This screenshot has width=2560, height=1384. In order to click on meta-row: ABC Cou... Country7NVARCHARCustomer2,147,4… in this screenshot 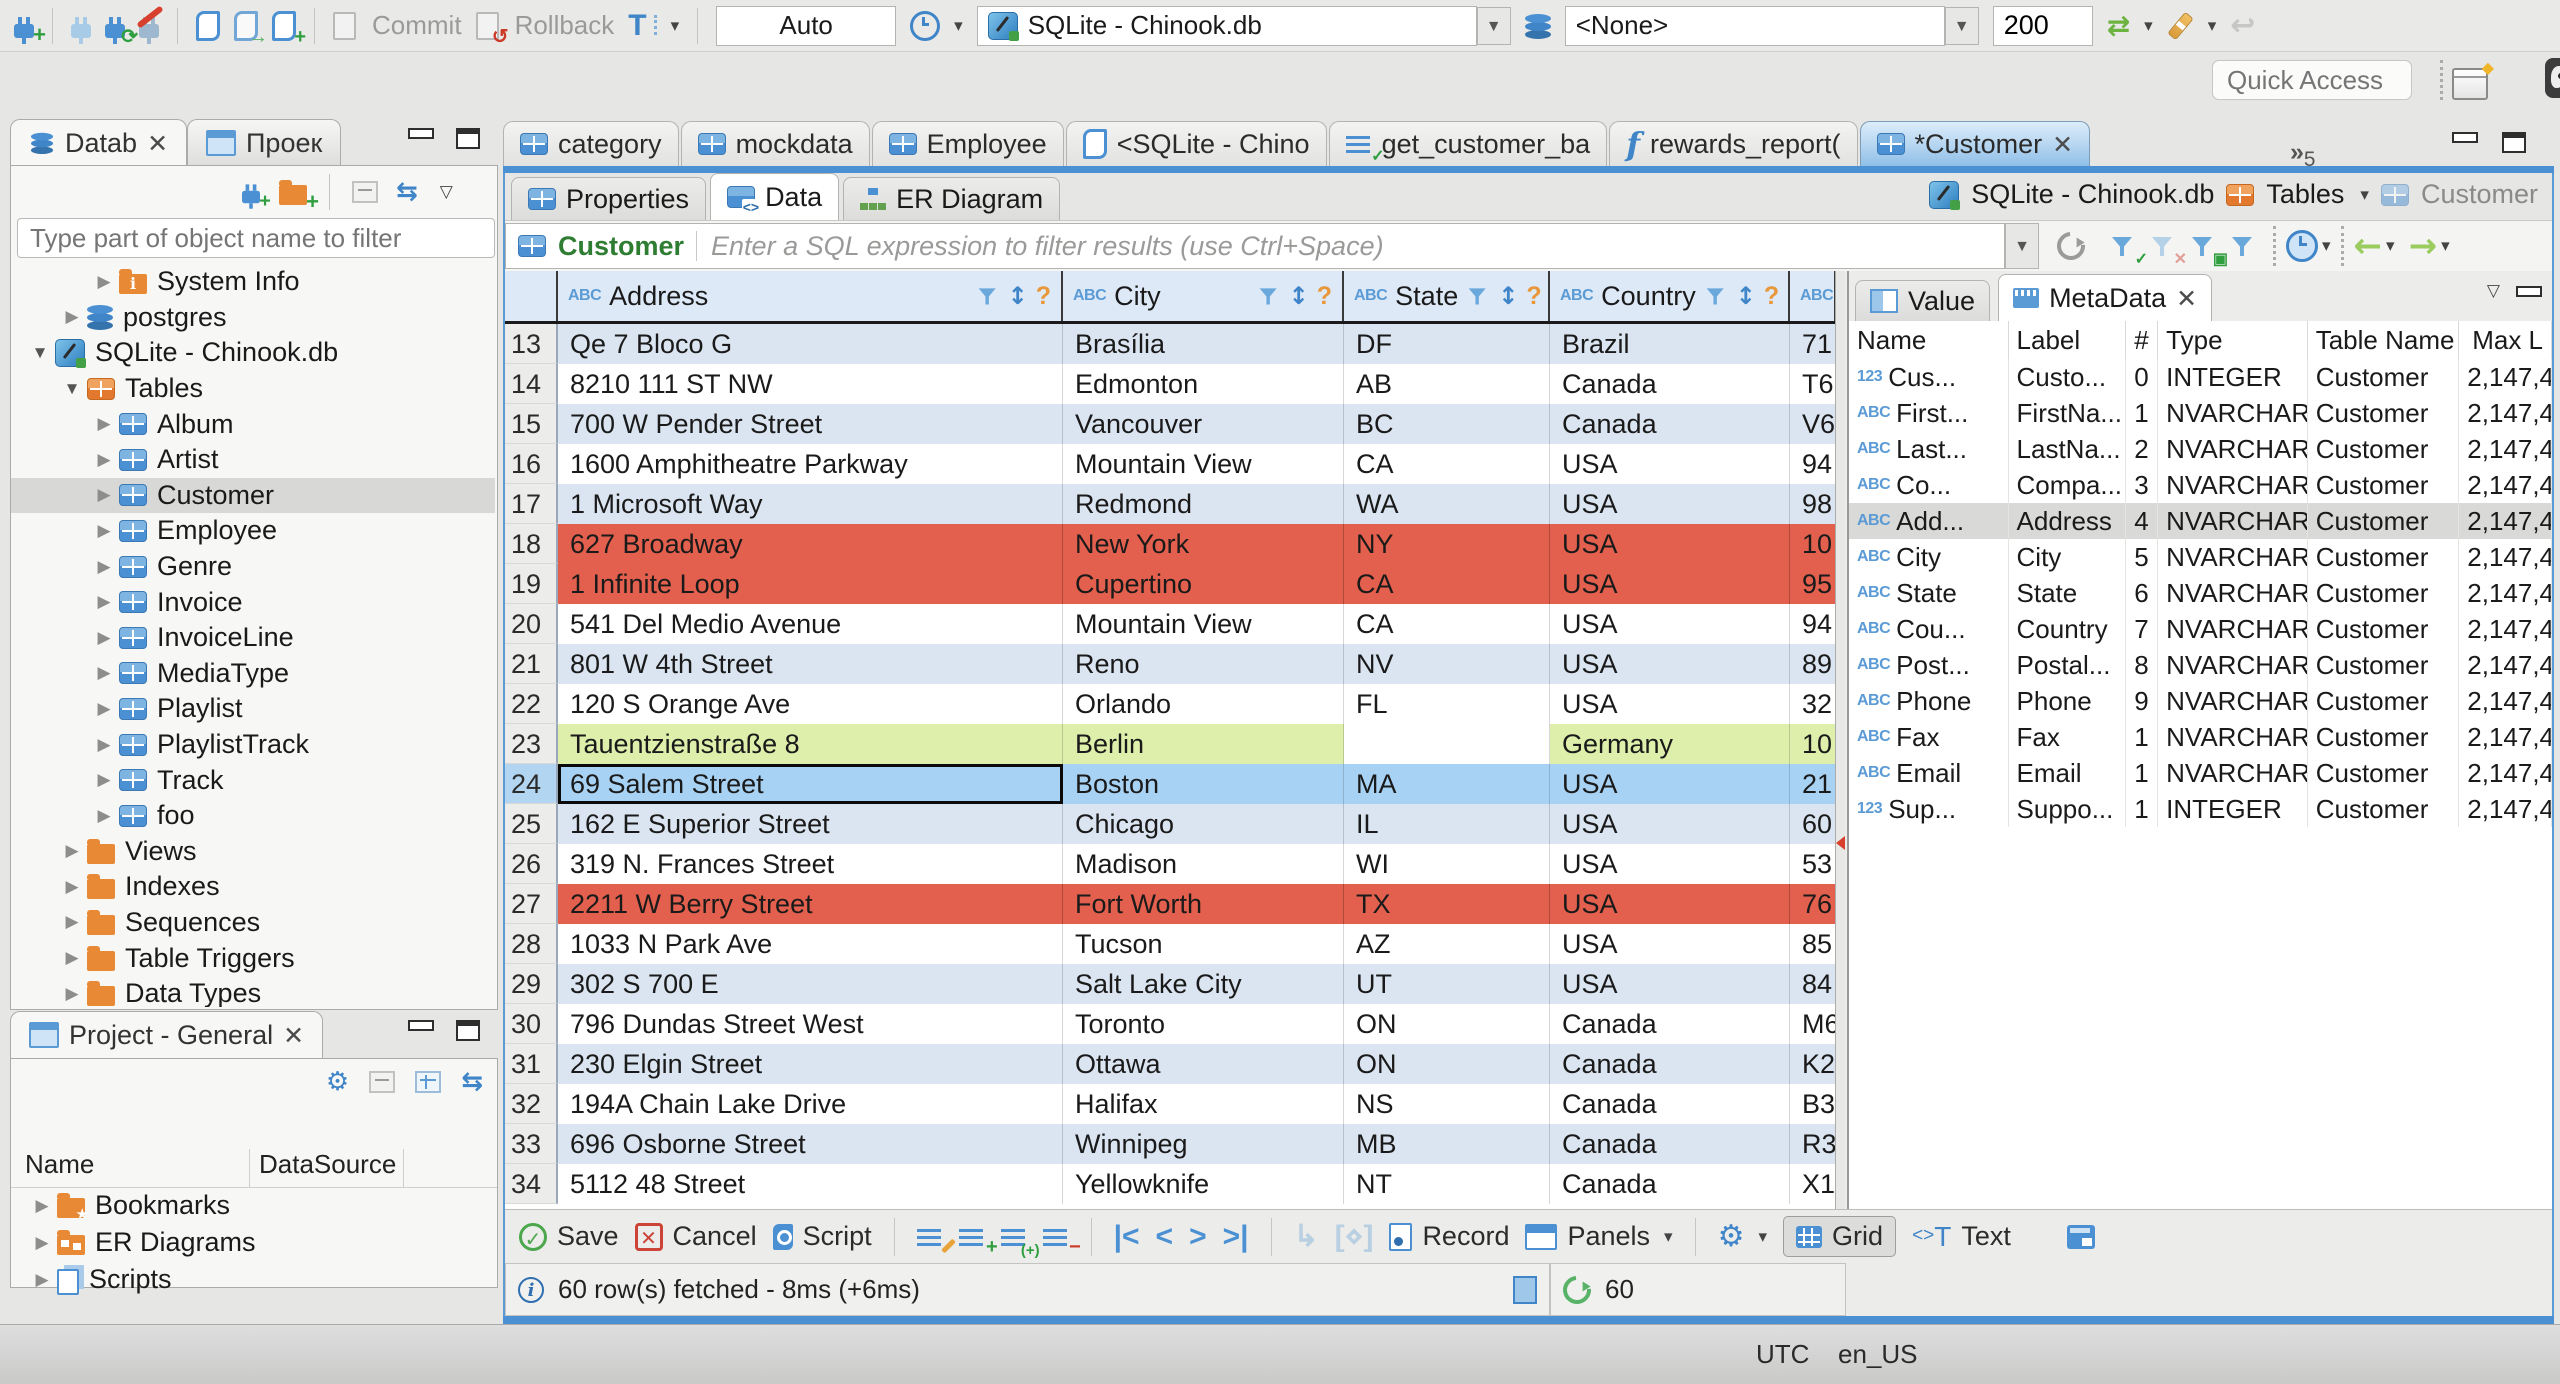, I will do `click(2200, 629)`.